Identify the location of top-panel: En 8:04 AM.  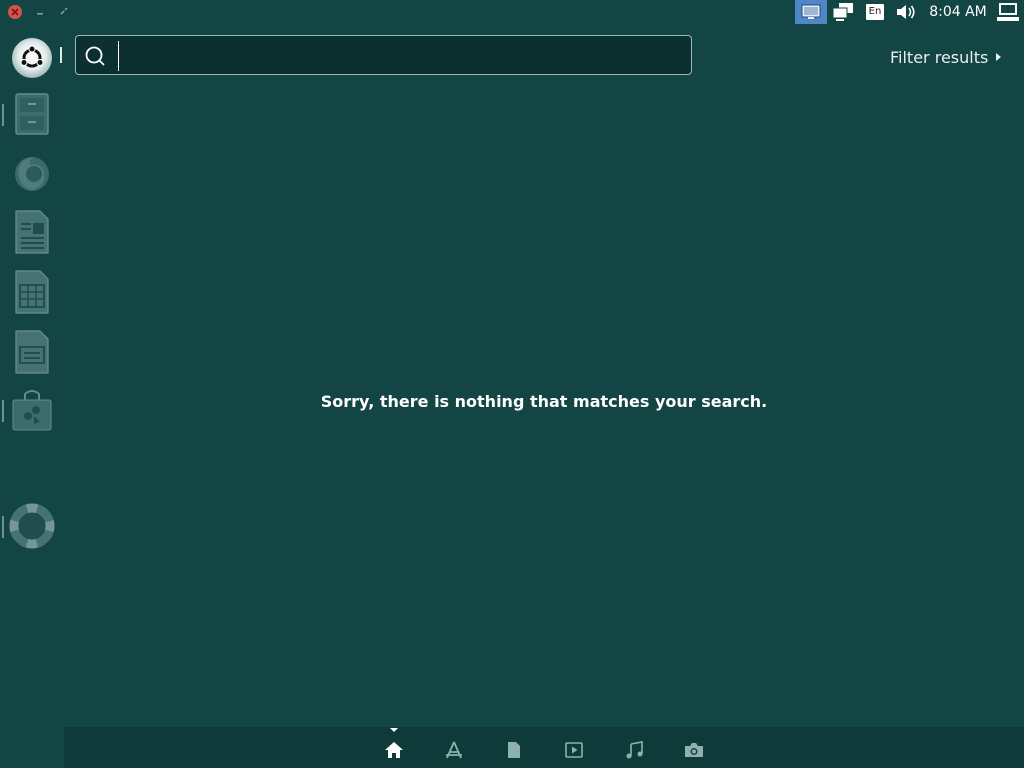
(512, 12).